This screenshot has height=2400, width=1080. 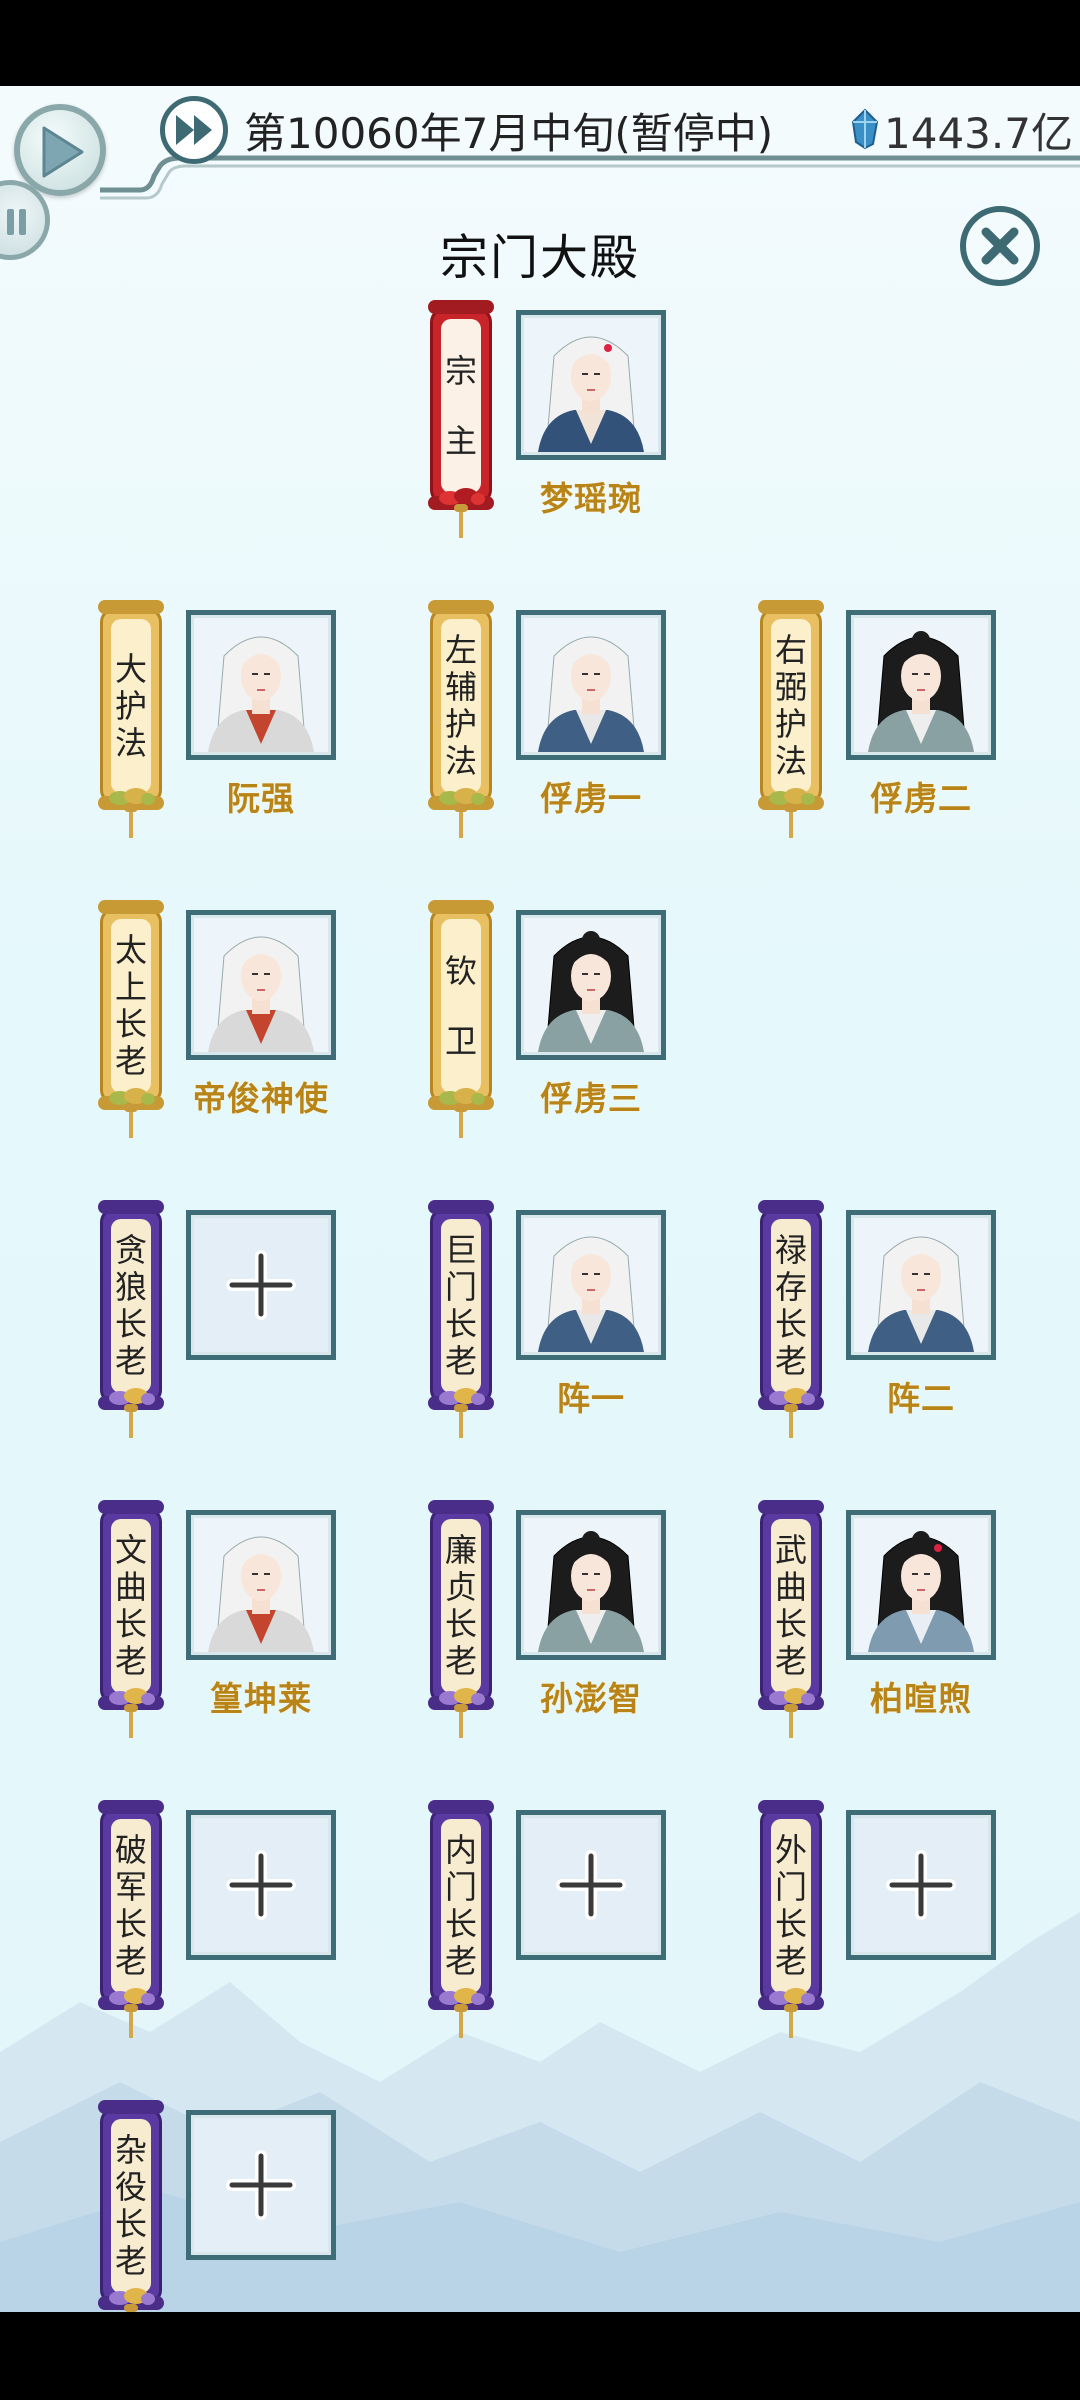 What do you see at coordinates (790, 1605) in the screenshot?
I see `position-title: 武曲长老` at bounding box center [790, 1605].